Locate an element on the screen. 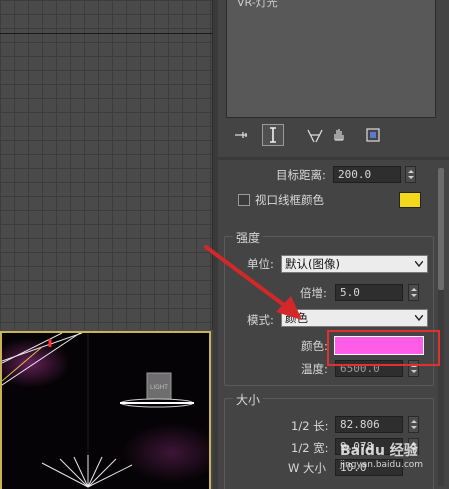 The height and width of the screenshot is (489, 449). mode-dropdown: 颜色 is located at coordinates (354, 318).